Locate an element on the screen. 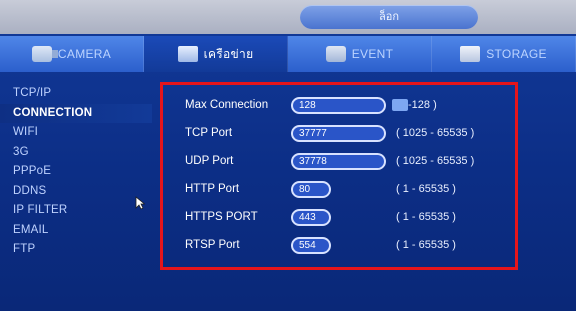 This screenshot has height=311, width=576. camera-icon is located at coordinates (44, 54).